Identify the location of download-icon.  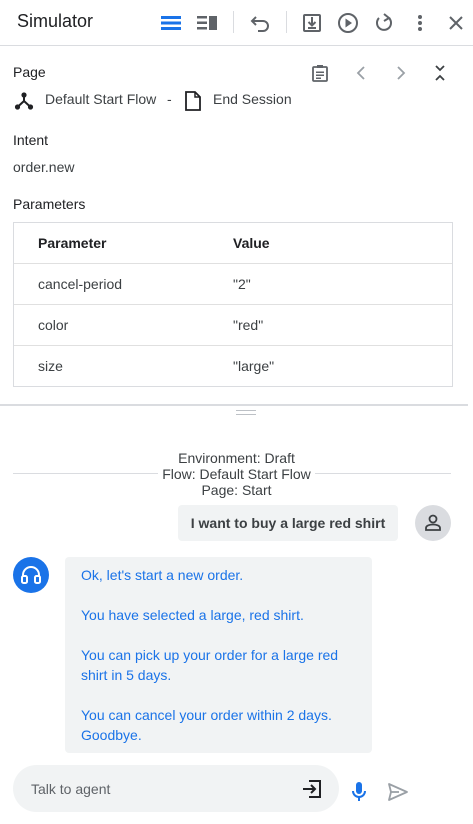
(312, 23).